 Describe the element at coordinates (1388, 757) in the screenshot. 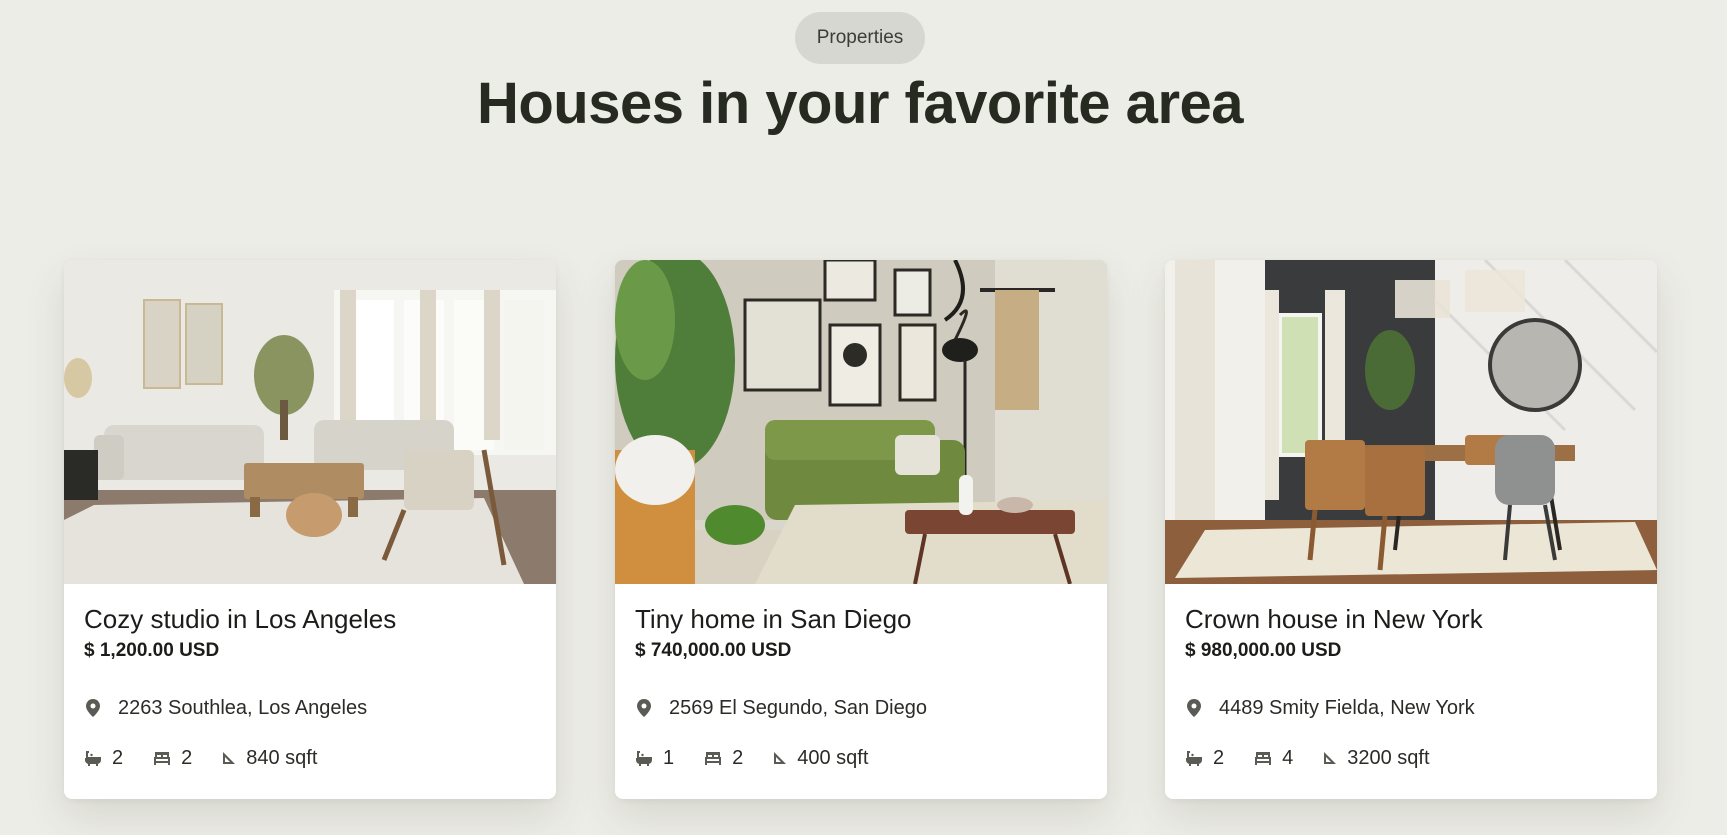

I see `area-value: 3200 sqft` at that location.